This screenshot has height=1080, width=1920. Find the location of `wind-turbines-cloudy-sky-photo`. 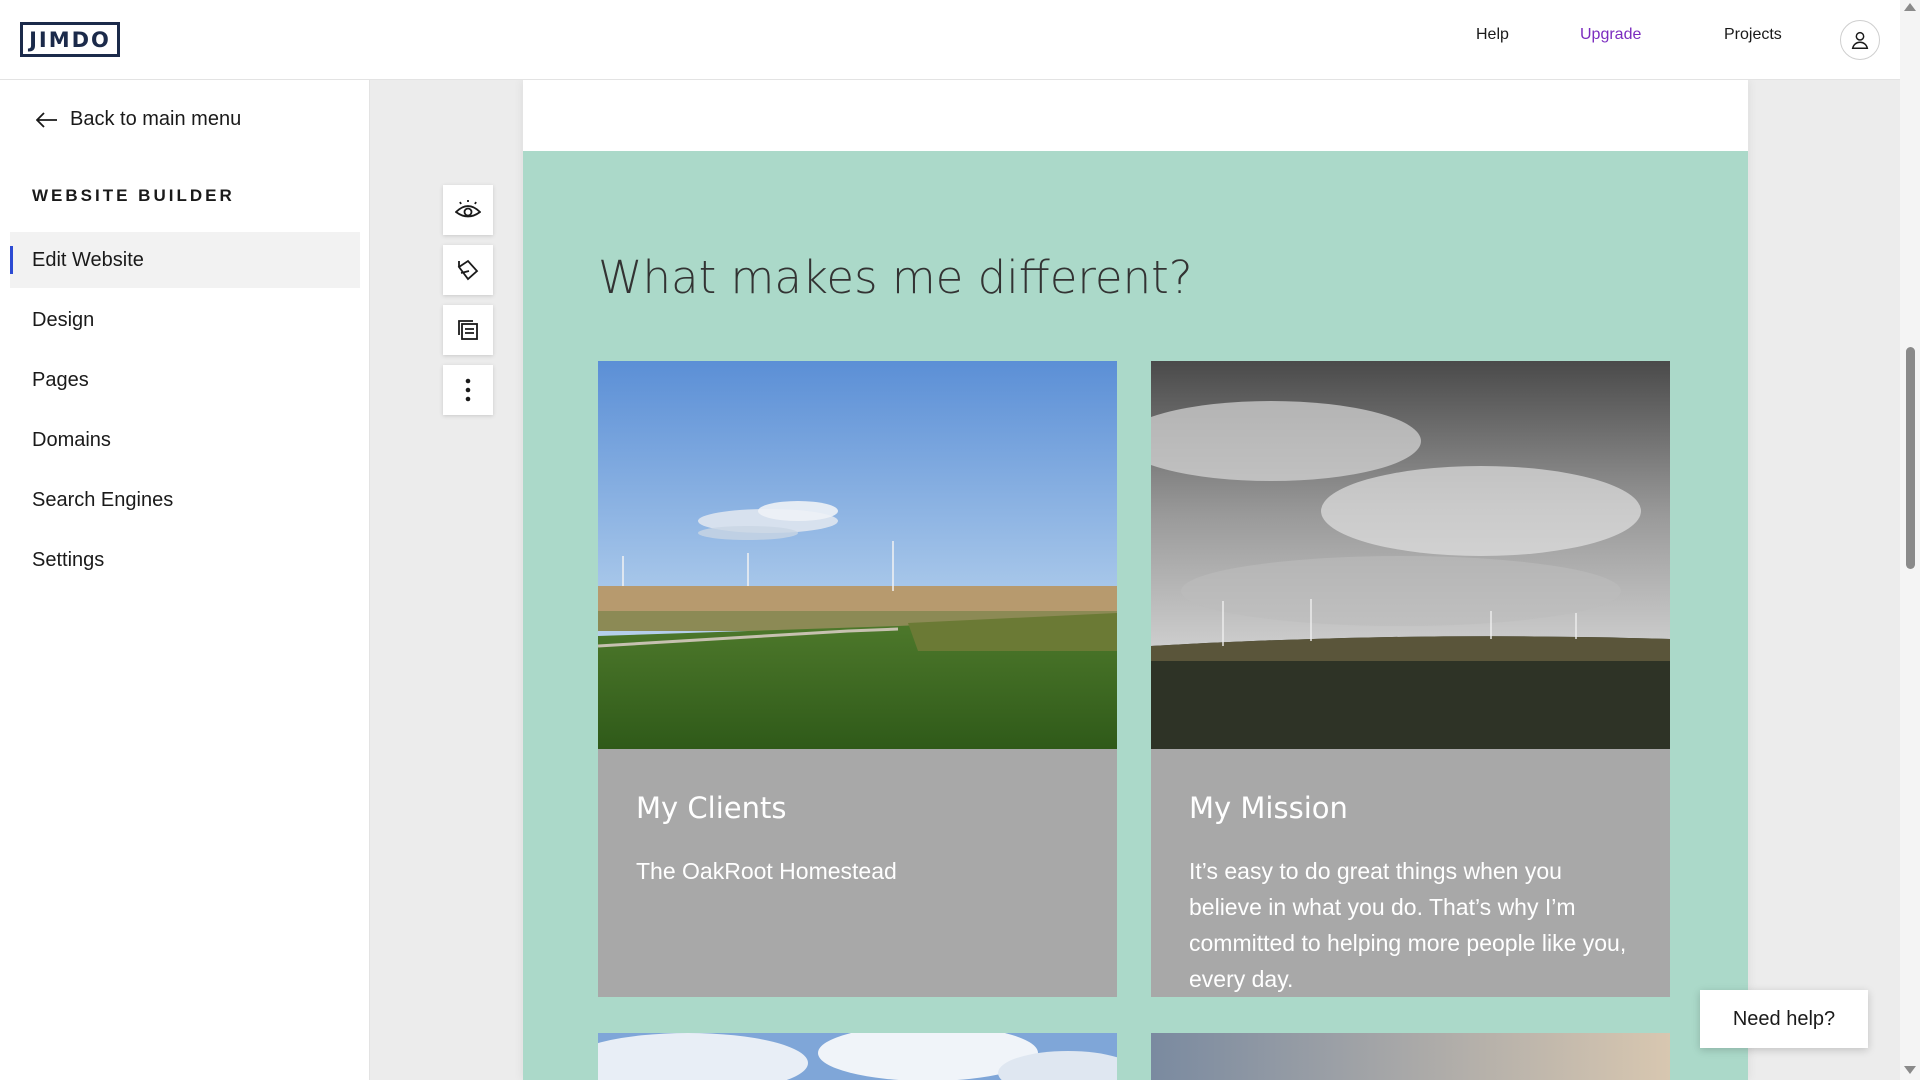

wind-turbines-cloudy-sky-photo is located at coordinates (1410, 555).